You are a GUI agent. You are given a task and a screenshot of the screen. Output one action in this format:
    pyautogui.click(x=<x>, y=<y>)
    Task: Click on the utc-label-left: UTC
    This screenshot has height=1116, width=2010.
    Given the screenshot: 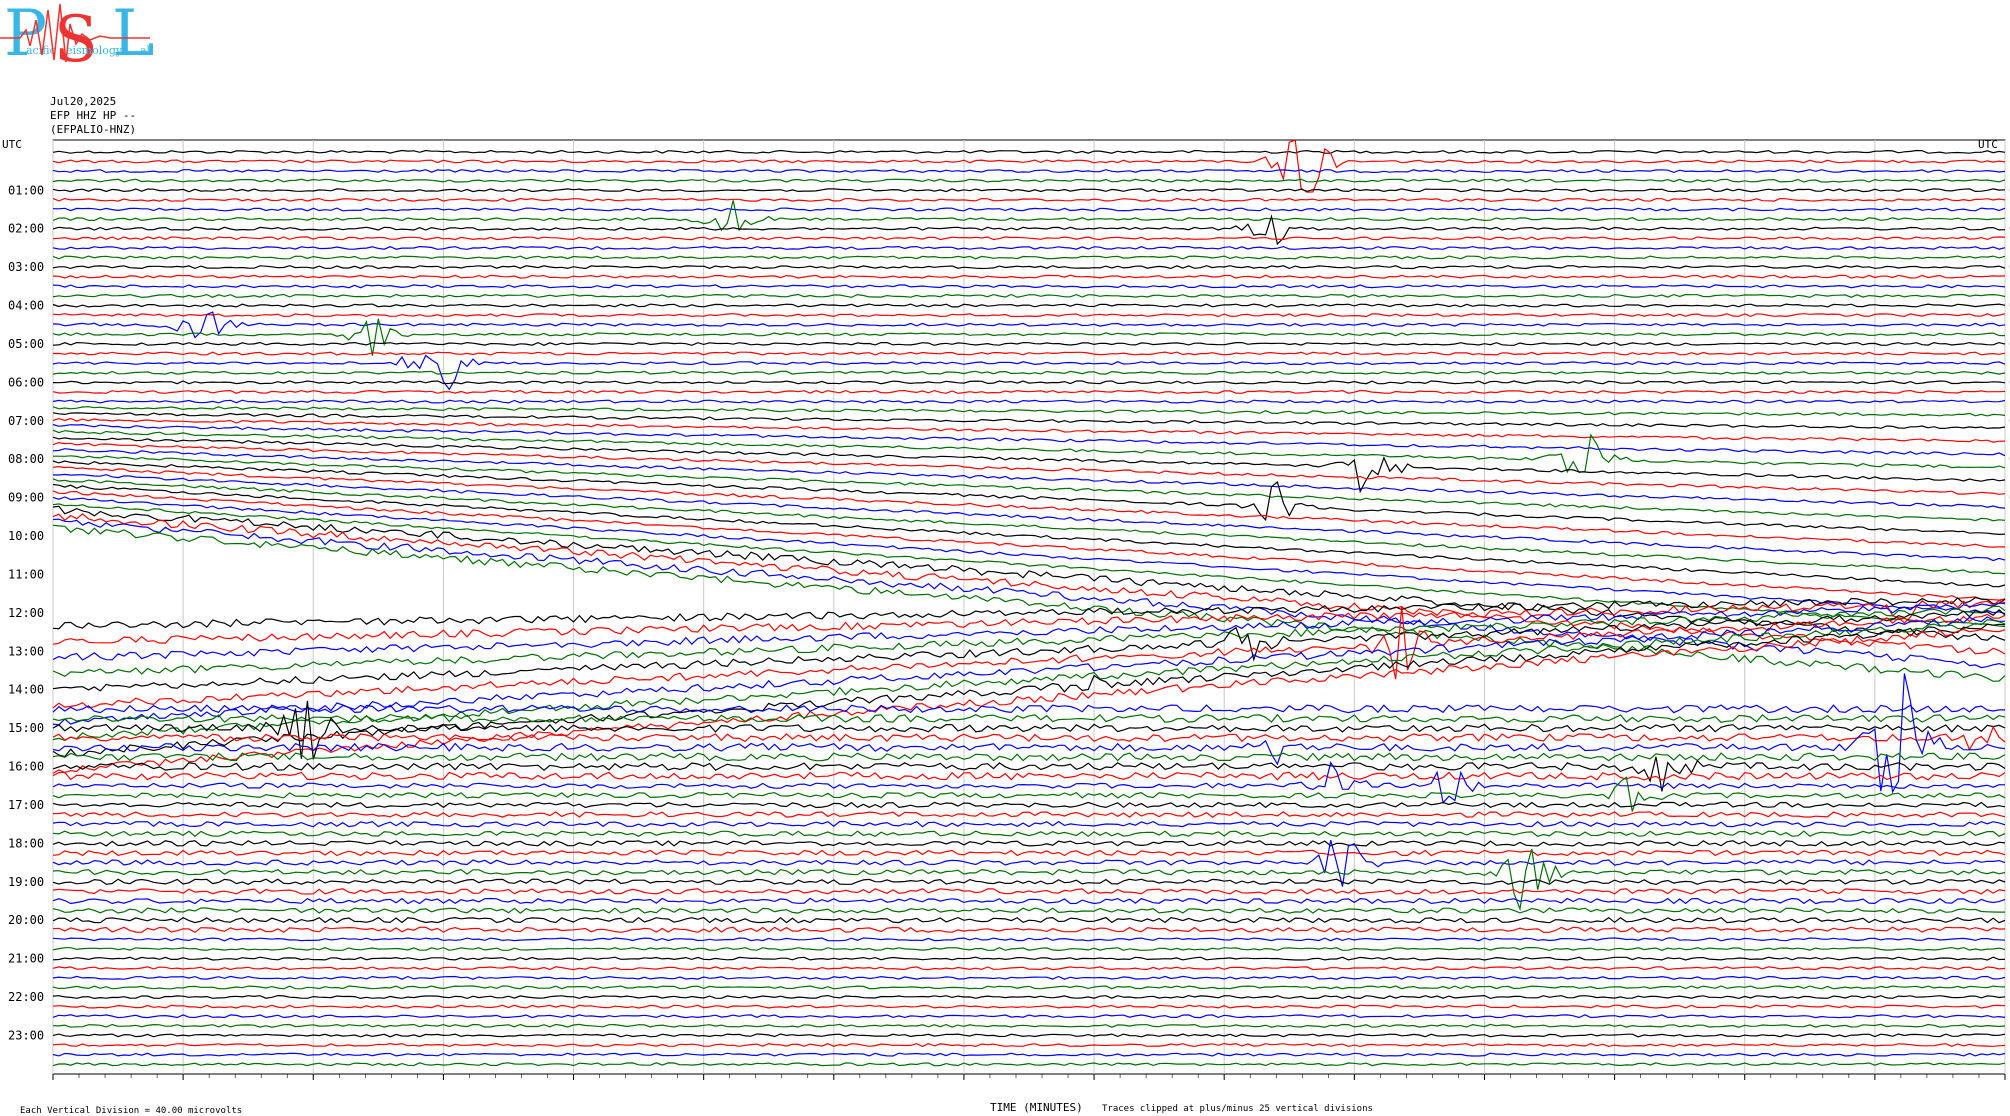 What is the action you would take?
    pyautogui.click(x=12, y=144)
    